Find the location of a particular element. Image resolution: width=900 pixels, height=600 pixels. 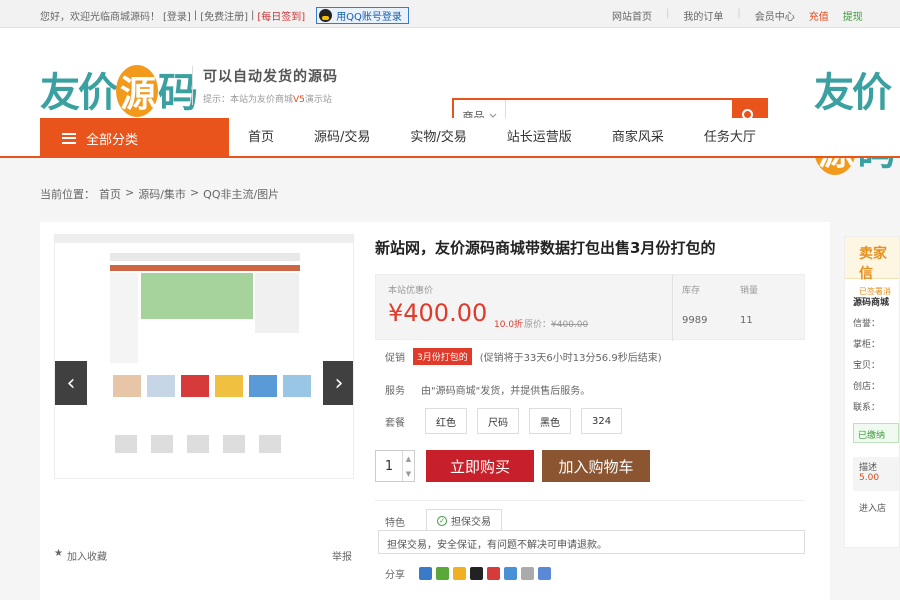

slogan-area: 可以自动发货的源码 提示：本站为友价商城V5演示站 is located at coordinates (265, 85).